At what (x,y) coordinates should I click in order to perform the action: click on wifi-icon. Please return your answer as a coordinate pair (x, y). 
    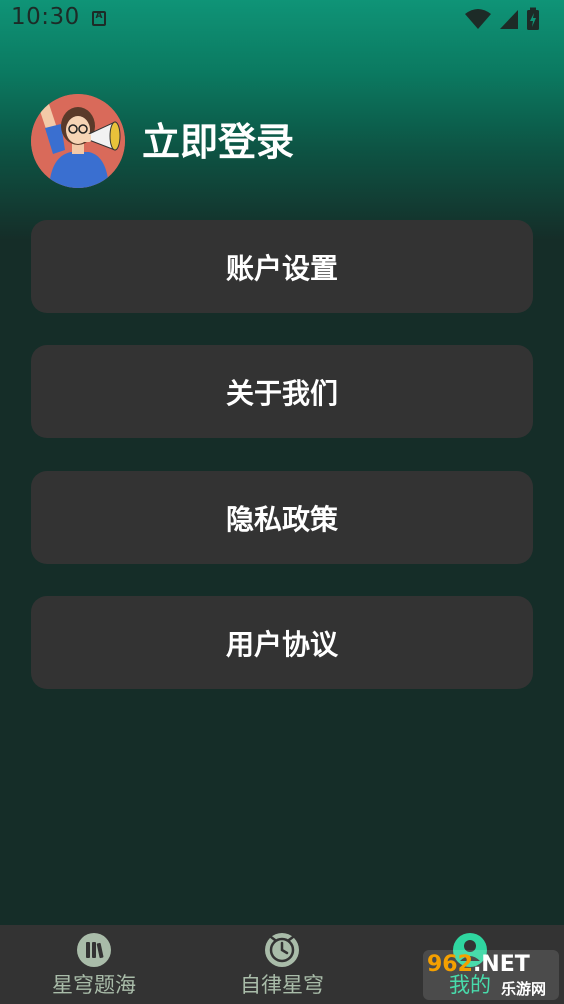
    Looking at the image, I should click on (478, 19).